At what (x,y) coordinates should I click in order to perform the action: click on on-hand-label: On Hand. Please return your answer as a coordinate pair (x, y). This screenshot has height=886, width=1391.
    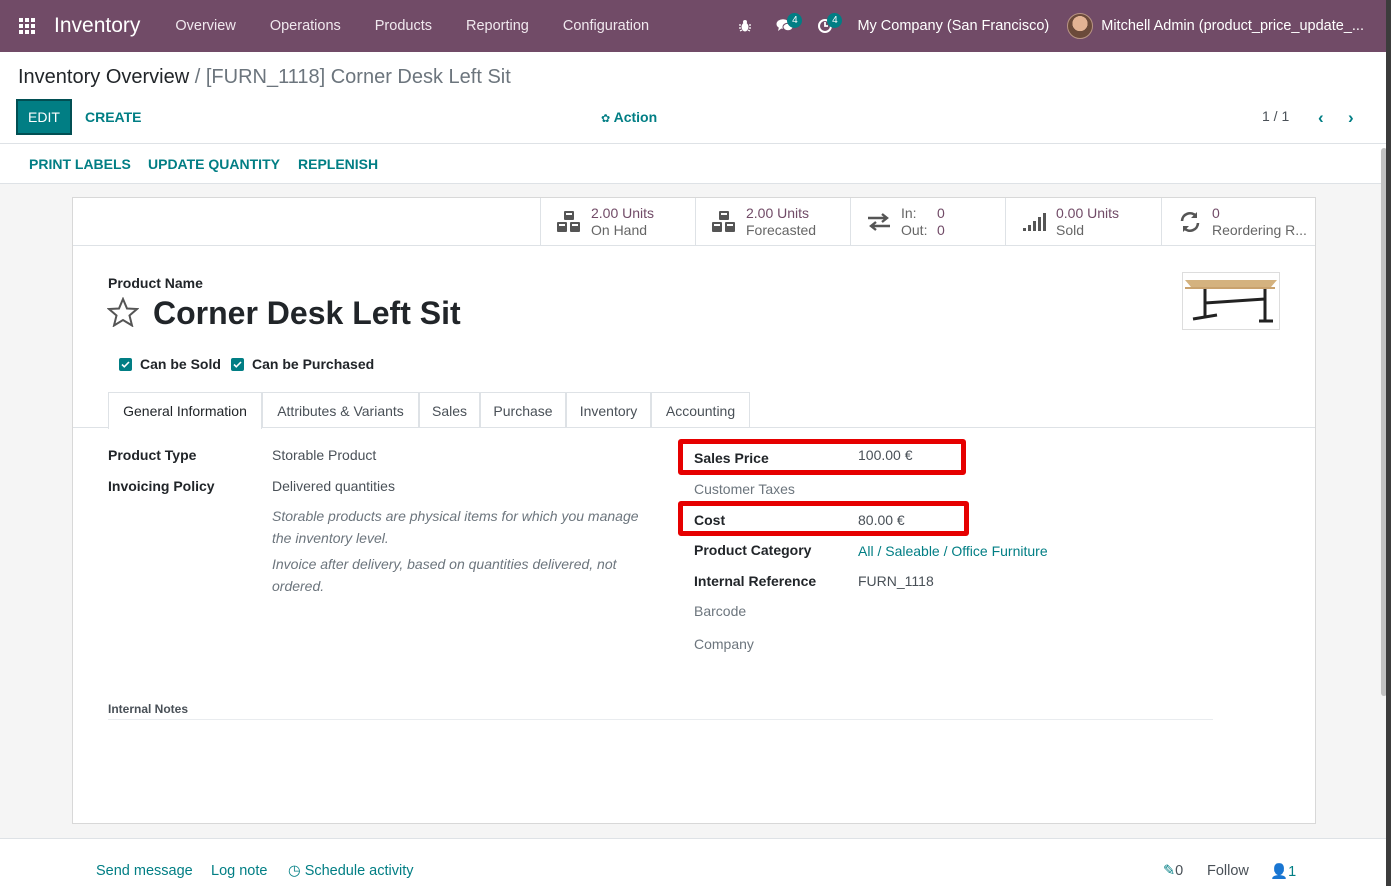
    Looking at the image, I should click on (619, 229).